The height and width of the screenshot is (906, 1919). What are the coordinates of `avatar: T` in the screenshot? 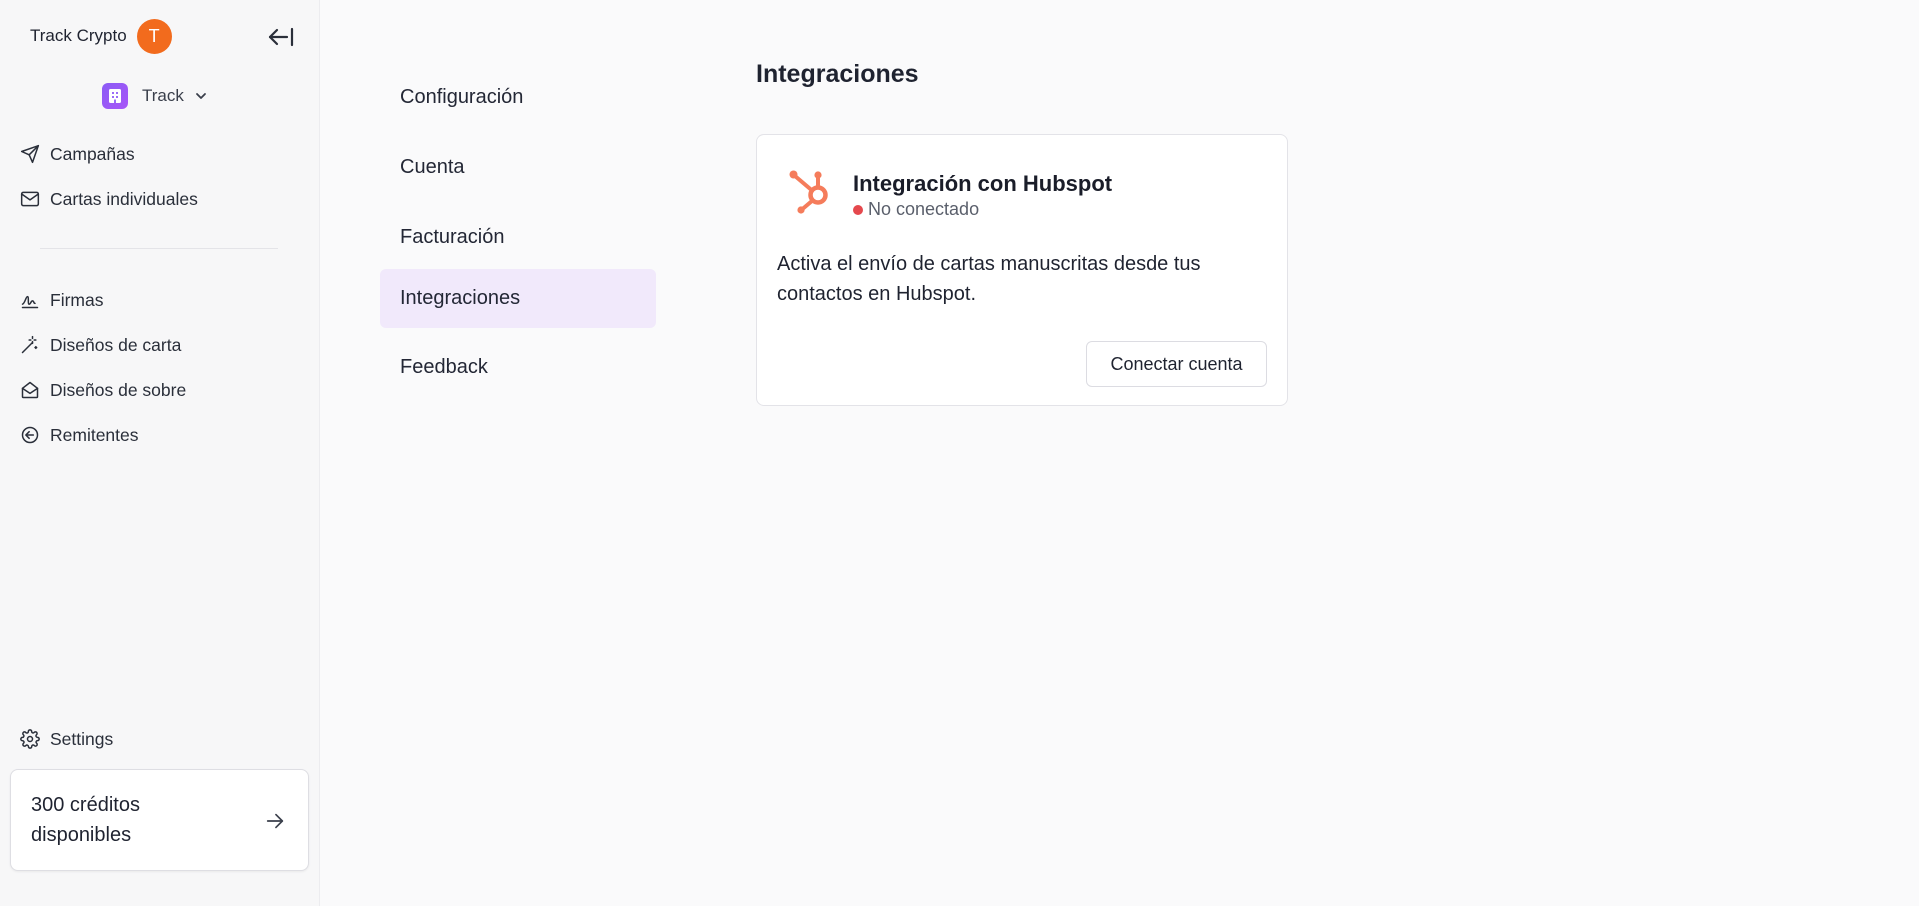 It's located at (154, 36).